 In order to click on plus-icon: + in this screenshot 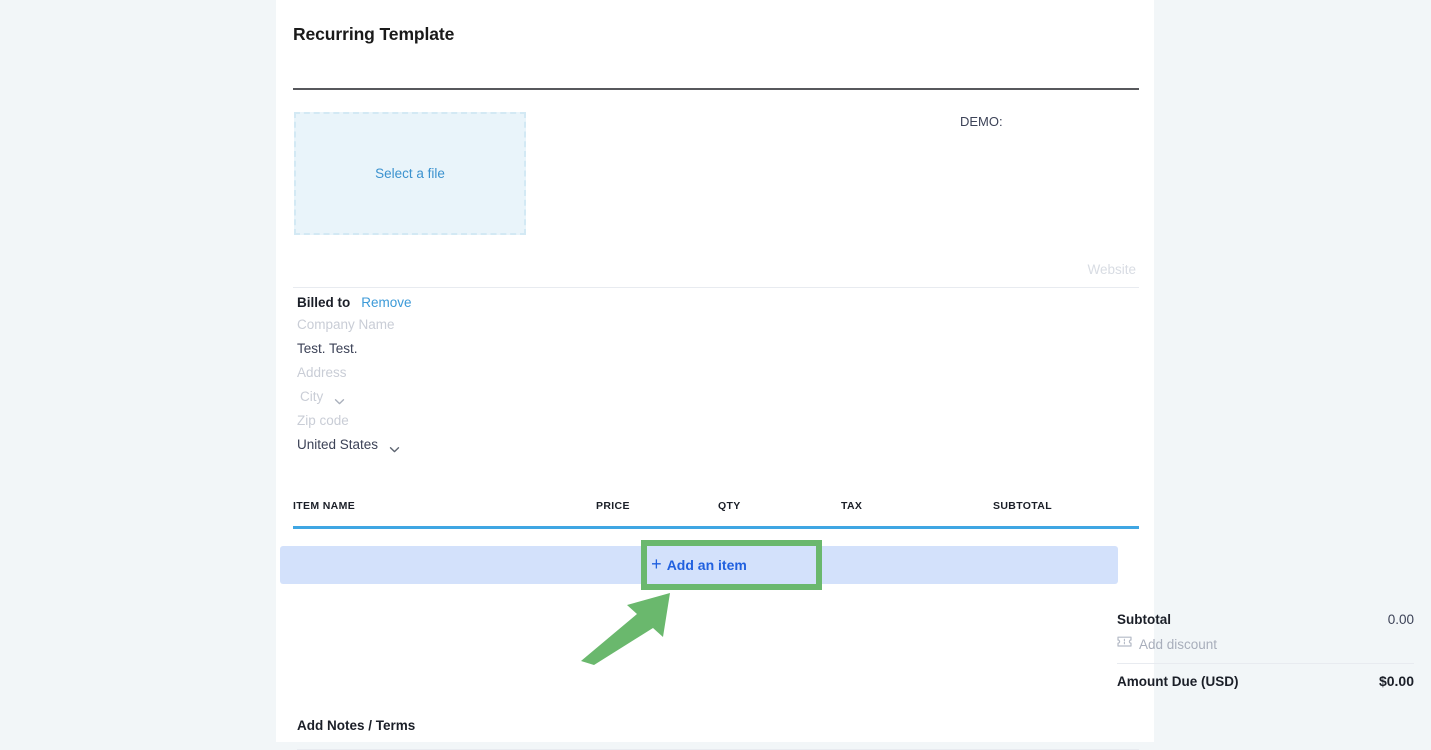, I will do `click(656, 564)`.